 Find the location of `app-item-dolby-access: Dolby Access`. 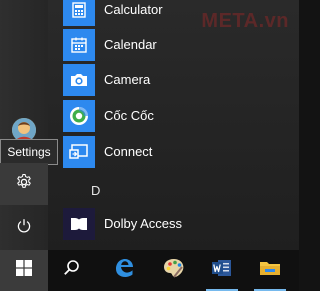

app-item-dolby-access: Dolby Access is located at coordinates (173, 224).